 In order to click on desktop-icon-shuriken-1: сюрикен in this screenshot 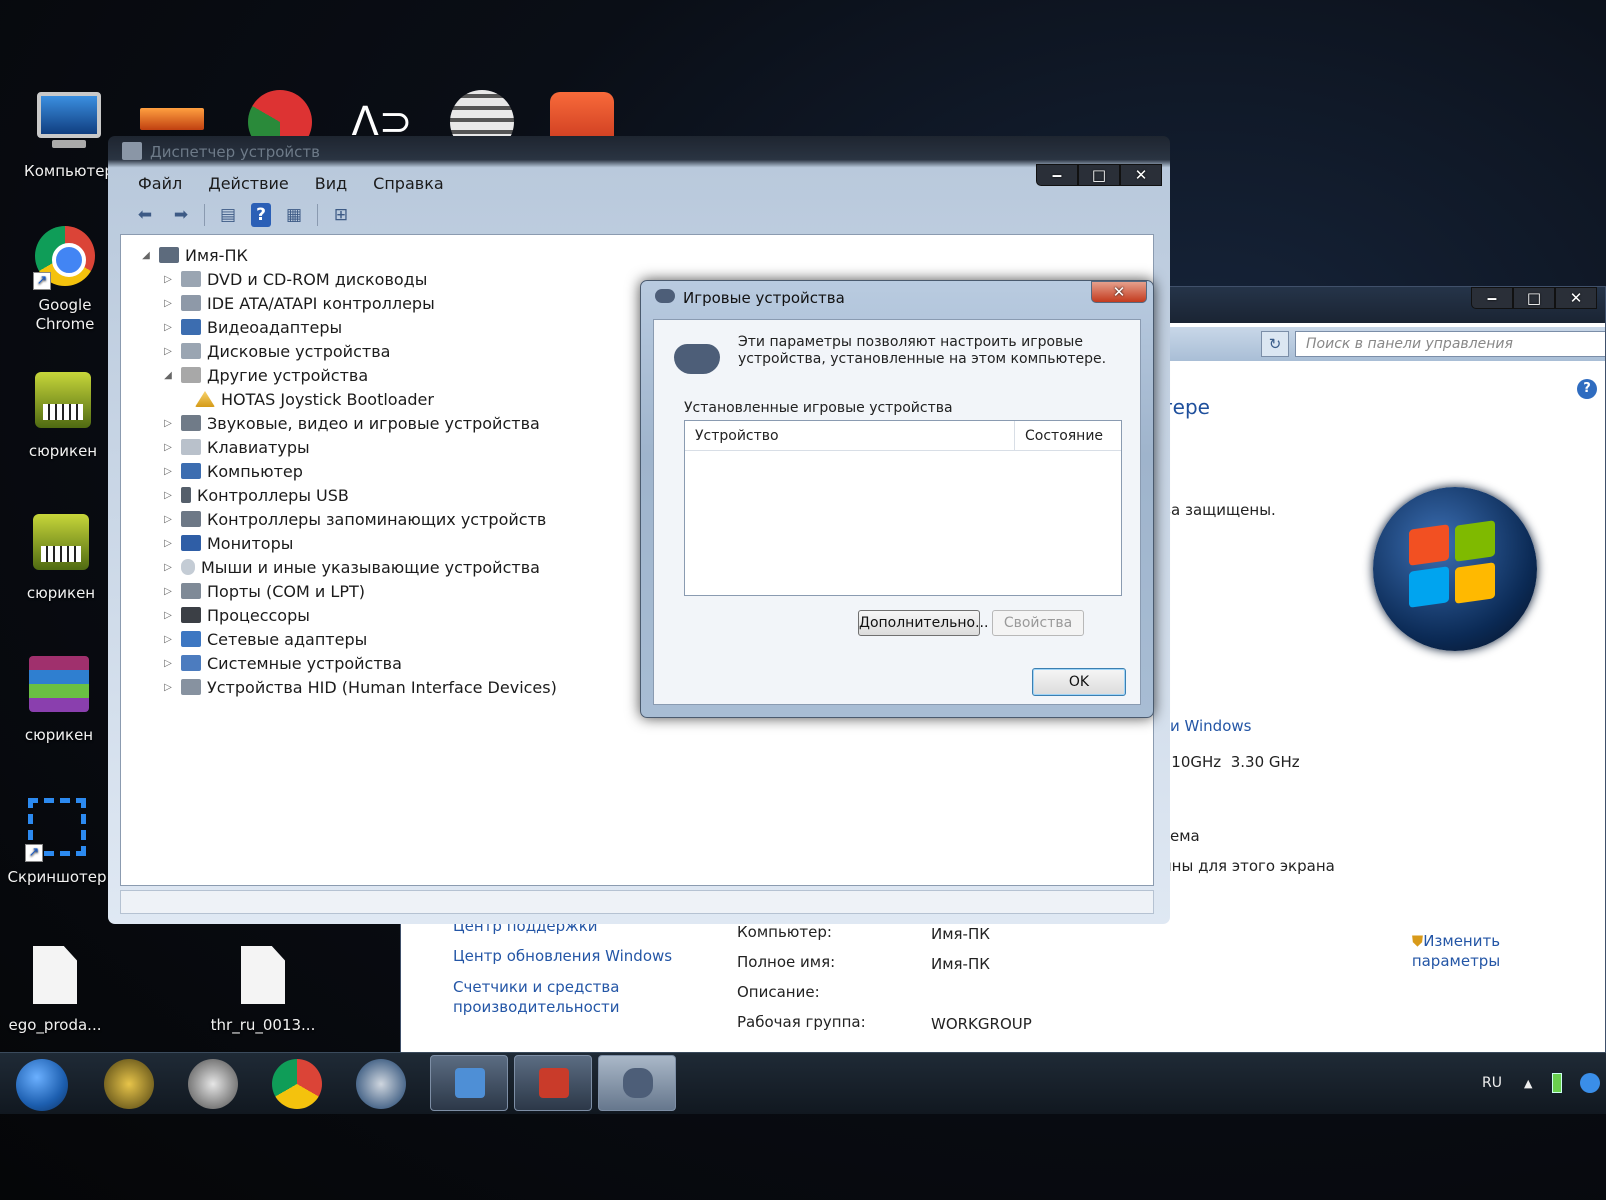, I will do `click(63, 416)`.